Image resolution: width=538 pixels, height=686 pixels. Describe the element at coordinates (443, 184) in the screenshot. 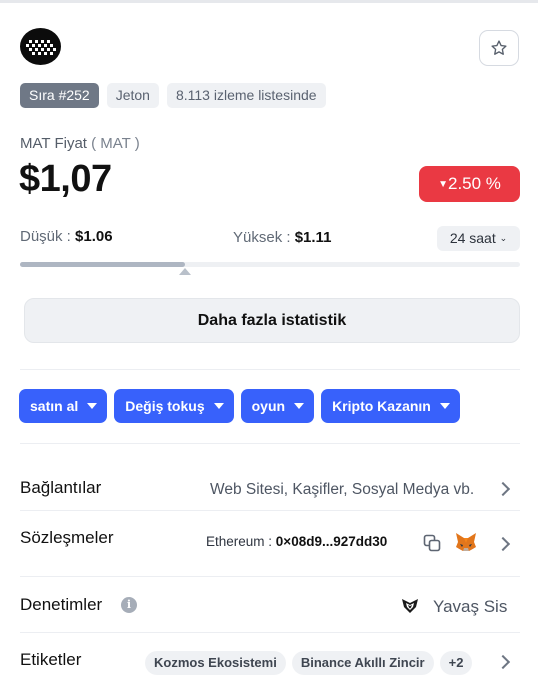

I see `caret-down-icon: ▼` at that location.